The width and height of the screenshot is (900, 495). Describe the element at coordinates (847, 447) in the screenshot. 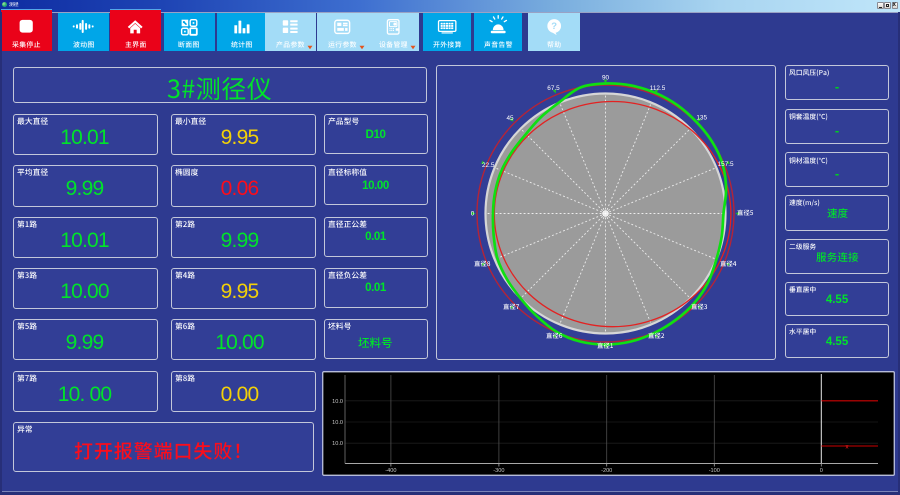

I see `svg-text: x` at that location.